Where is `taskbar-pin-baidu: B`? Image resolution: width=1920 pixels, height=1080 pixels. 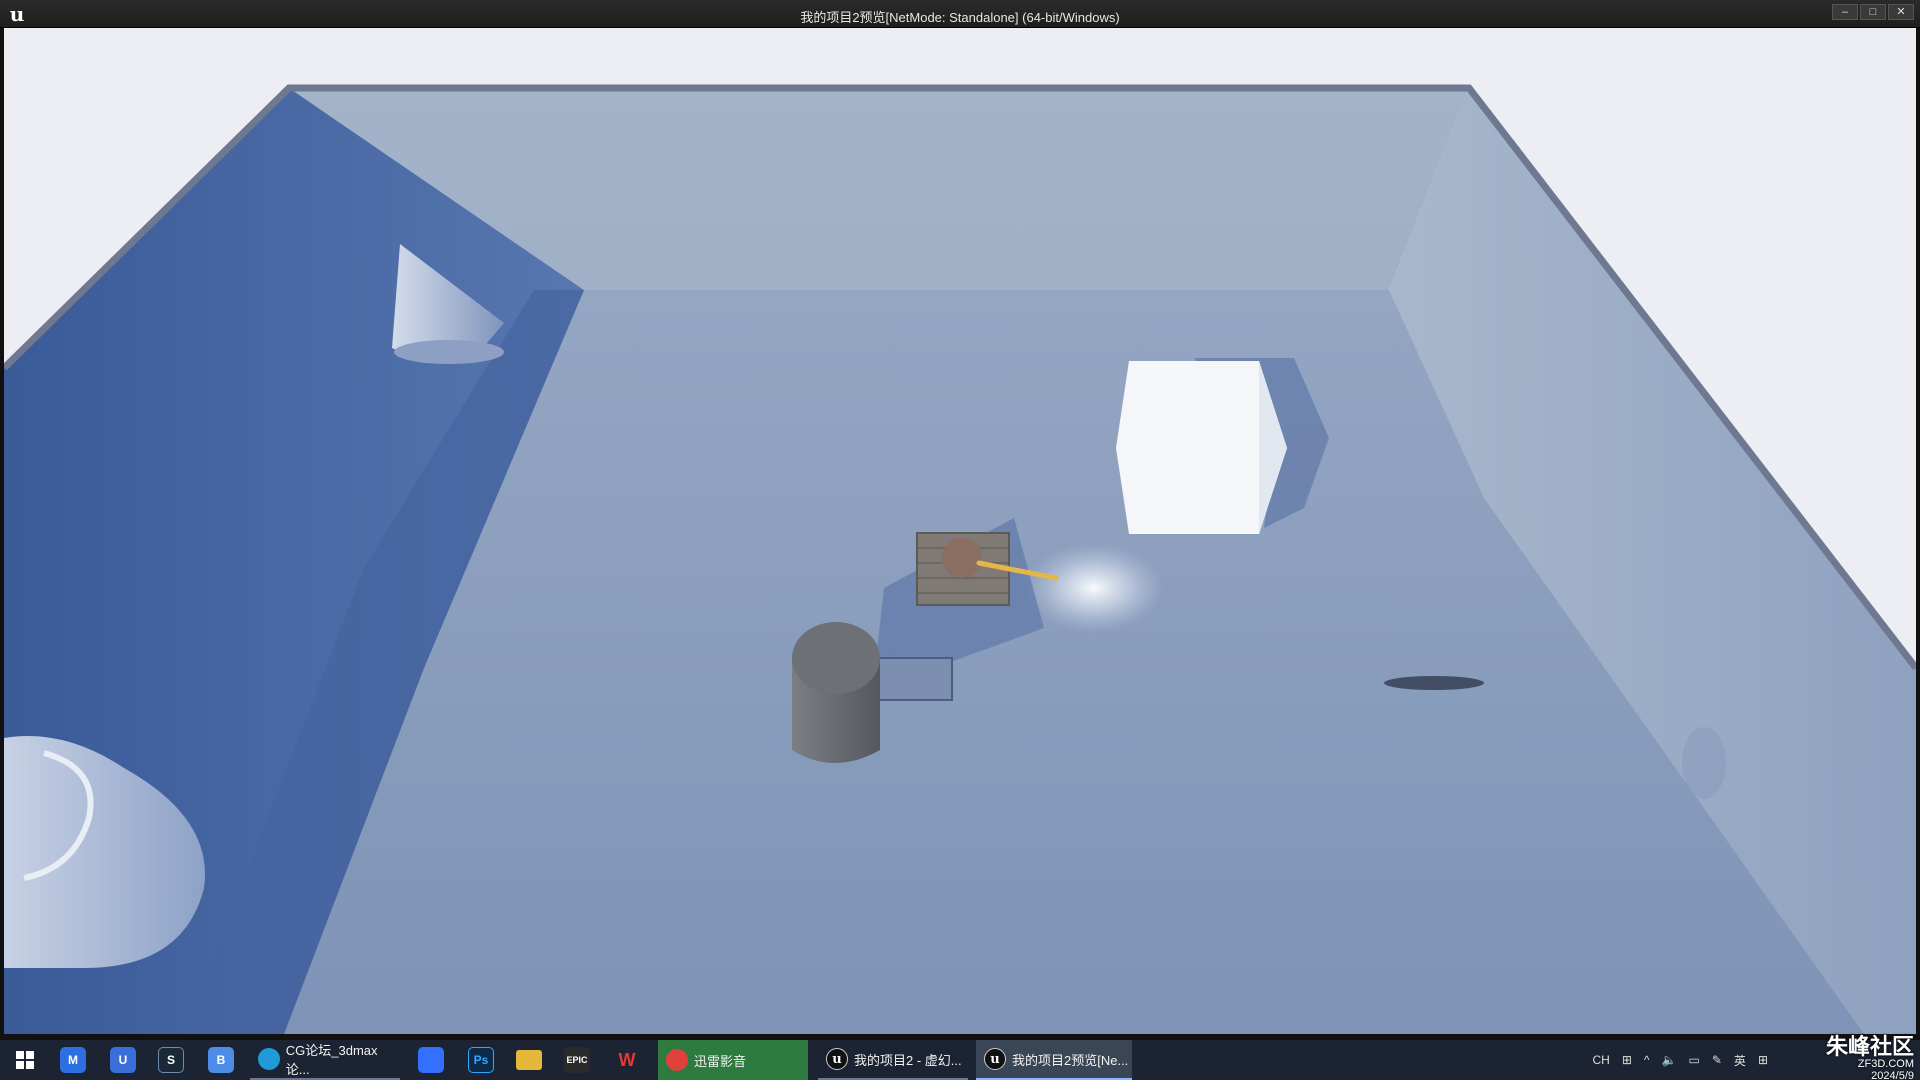 taskbar-pin-baidu: B is located at coordinates (221, 1060).